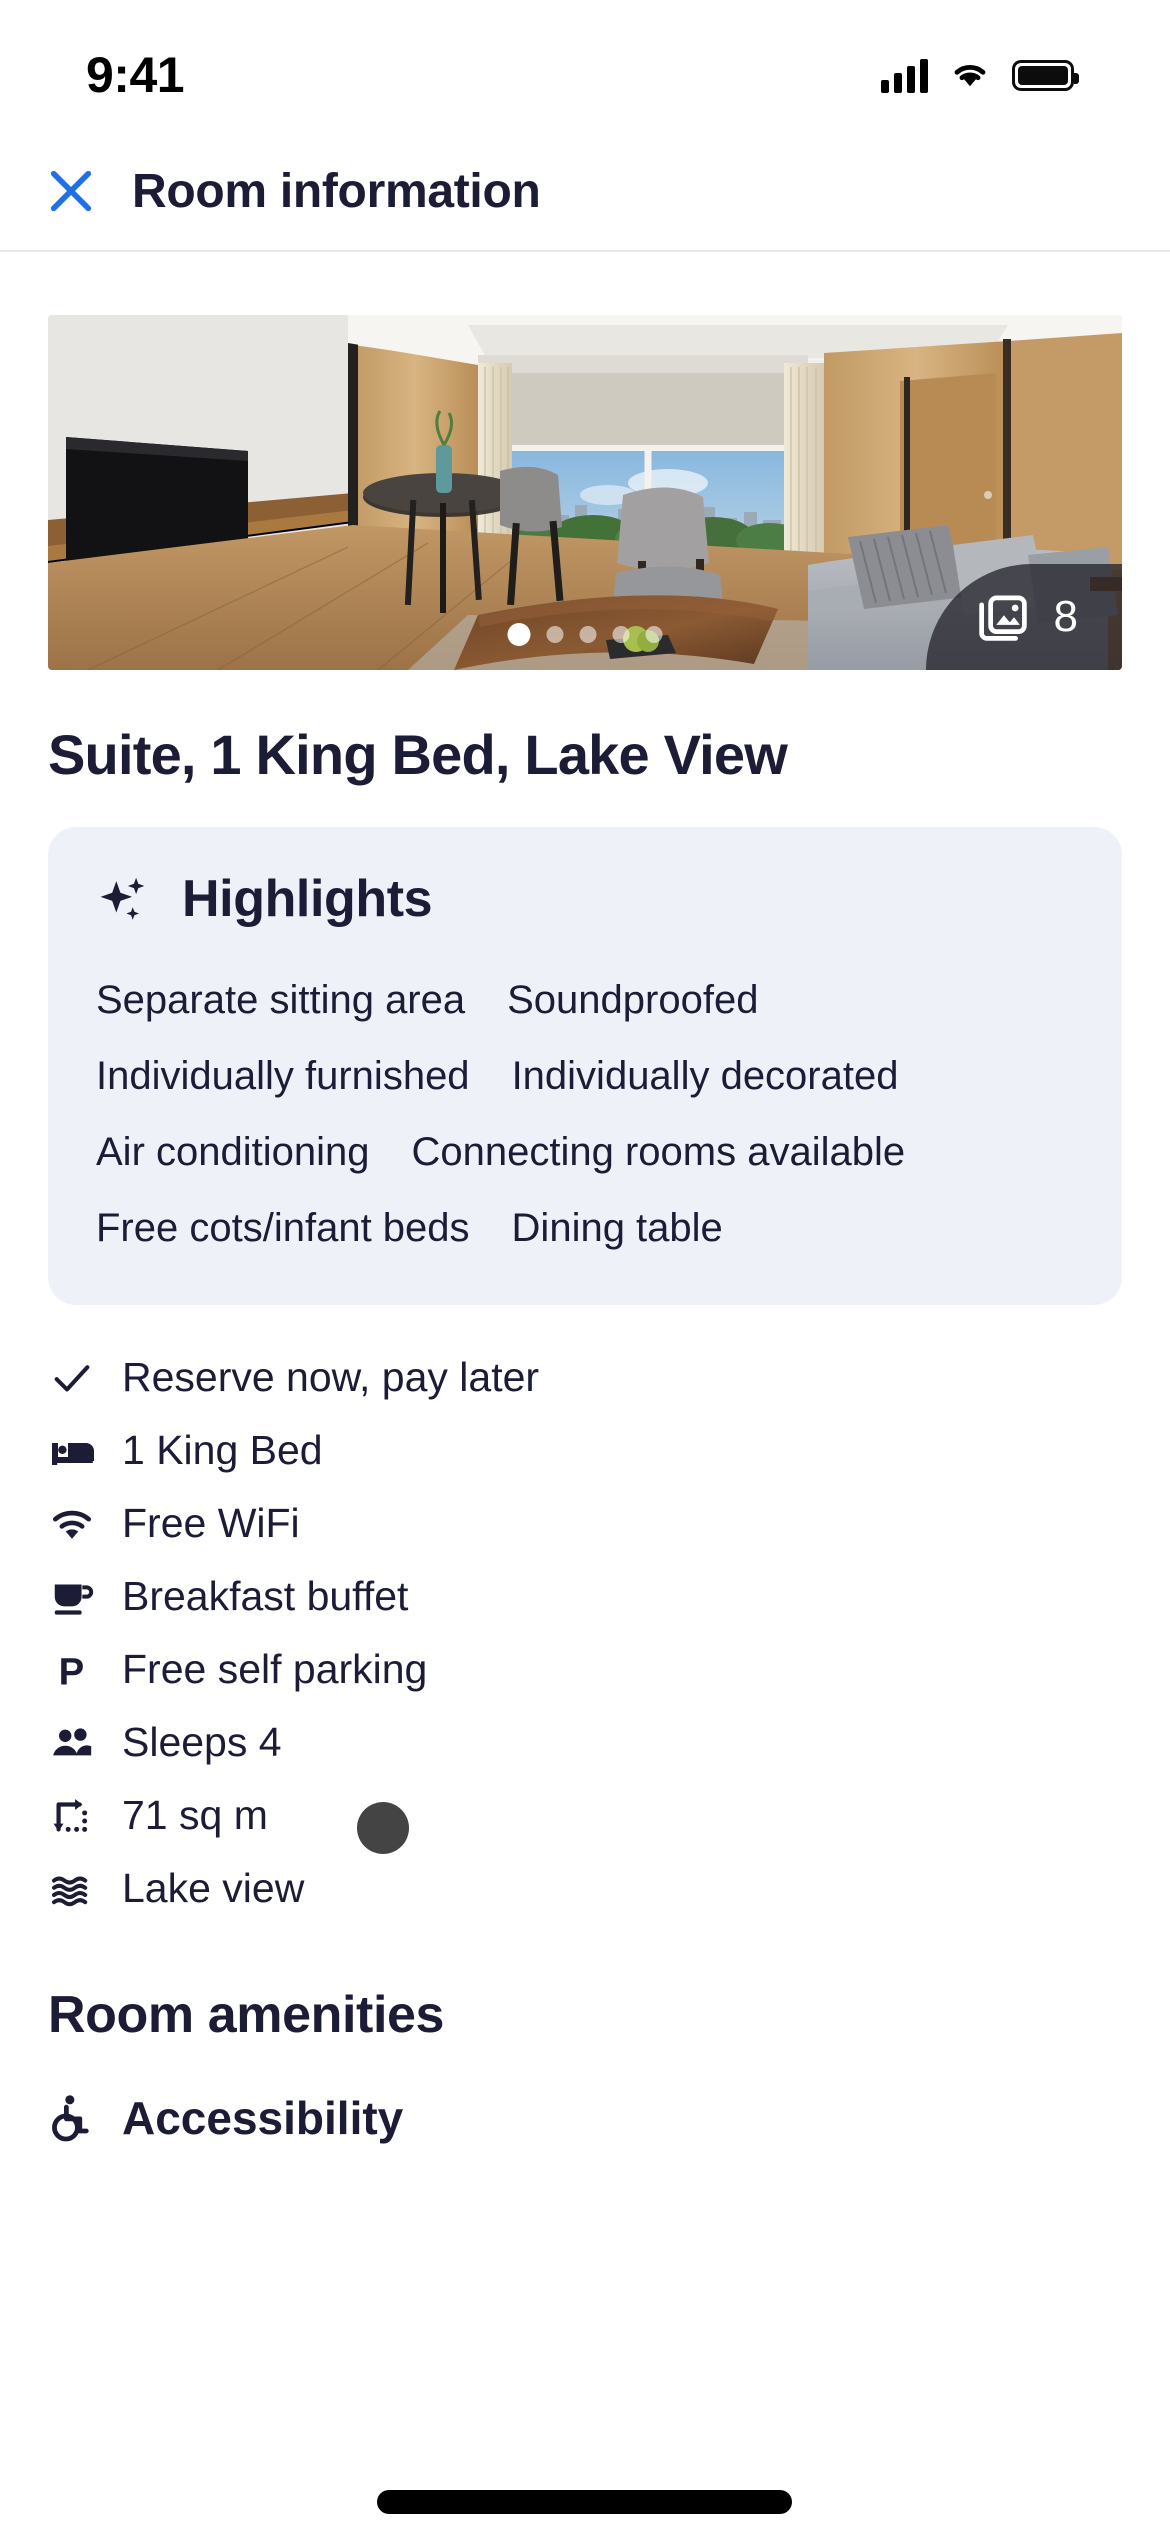 This screenshot has width=1170, height=2532. Describe the element at coordinates (705, 1076) in the screenshot. I see `highlight-tag: Individually decorated` at that location.